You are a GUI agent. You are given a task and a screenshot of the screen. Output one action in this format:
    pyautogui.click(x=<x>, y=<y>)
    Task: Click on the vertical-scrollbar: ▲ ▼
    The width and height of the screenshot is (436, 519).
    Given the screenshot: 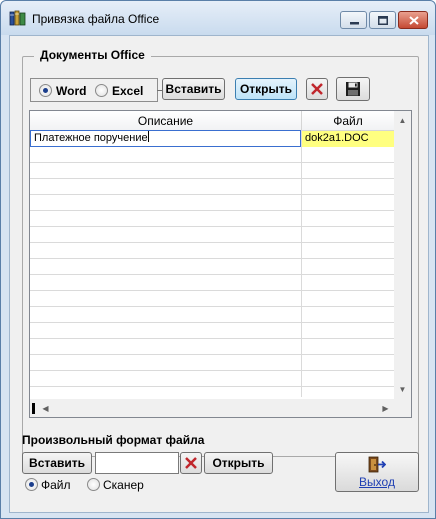 What is the action you would take?
    pyautogui.click(x=402, y=256)
    